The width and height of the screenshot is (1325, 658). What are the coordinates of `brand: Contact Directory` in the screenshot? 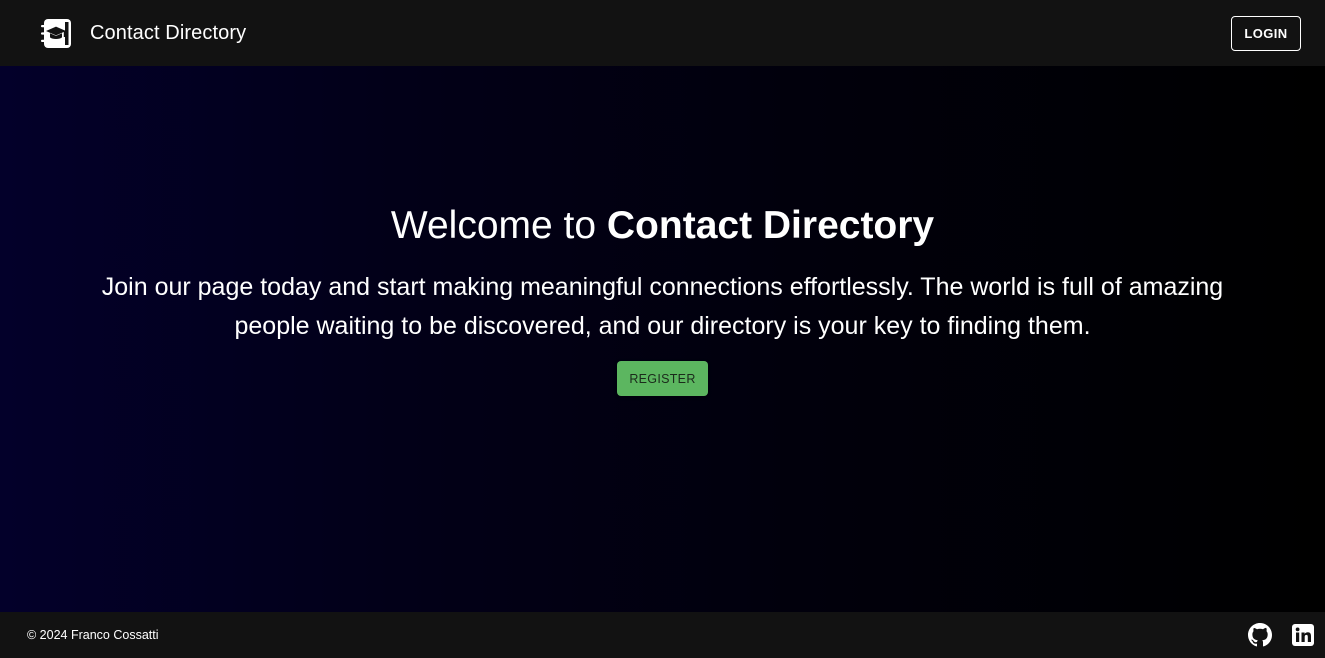 It's located at (143, 33).